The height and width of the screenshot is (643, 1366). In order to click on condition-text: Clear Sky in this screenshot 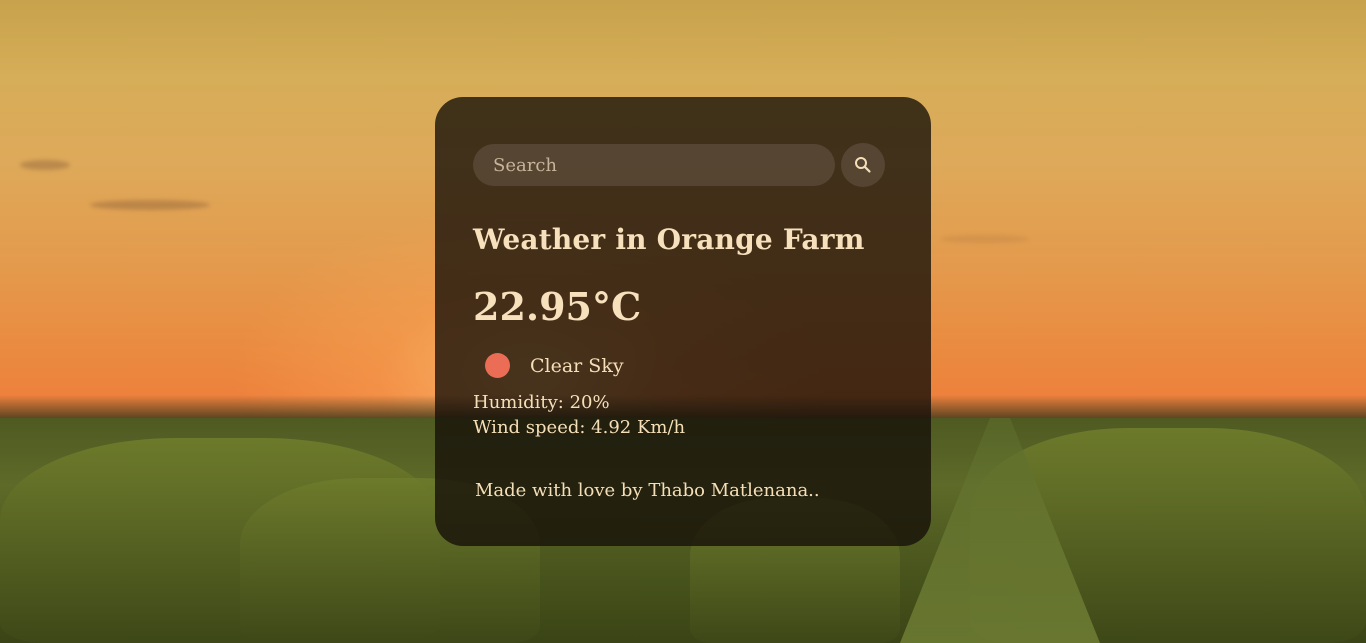, I will do `click(577, 365)`.